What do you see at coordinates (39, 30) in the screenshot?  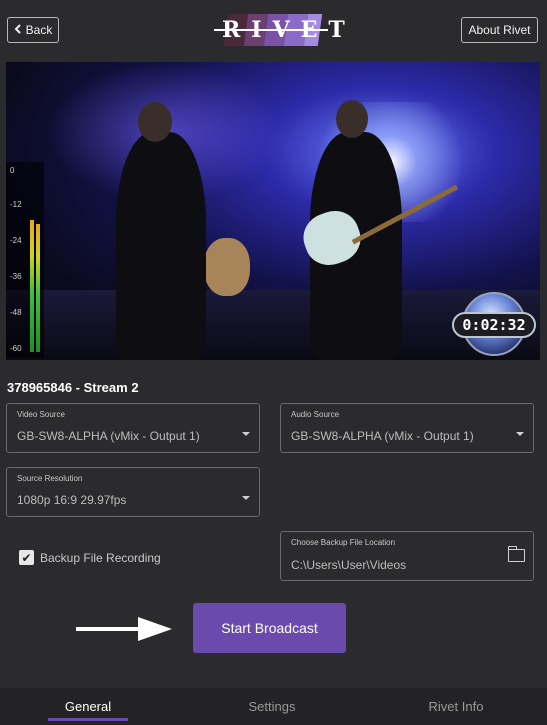 I see `back-label: Back` at bounding box center [39, 30].